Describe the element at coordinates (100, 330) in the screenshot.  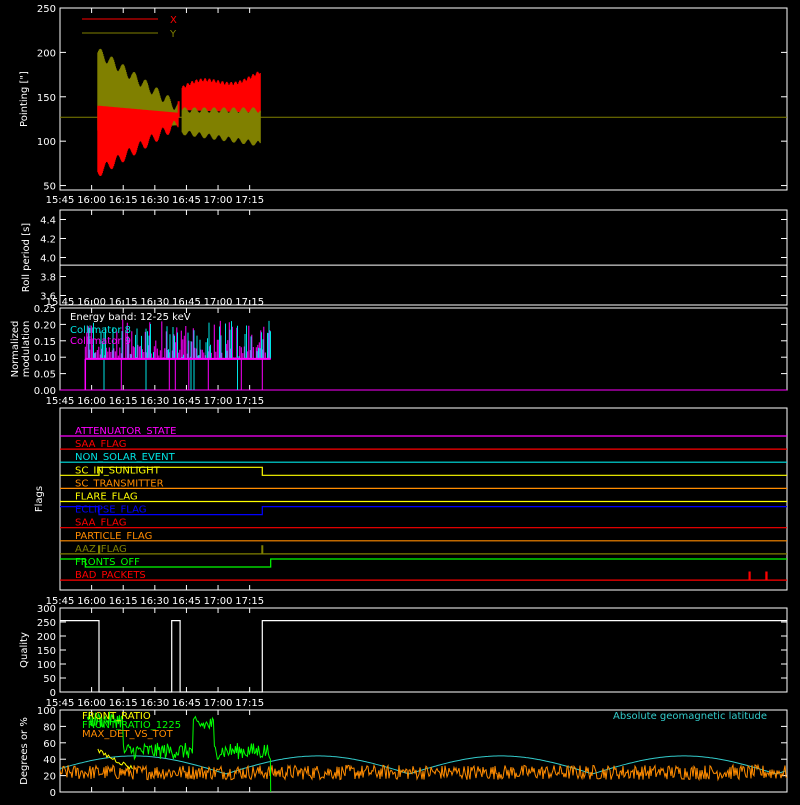
I see `modulation-legend-label: Collimator 8` at that location.